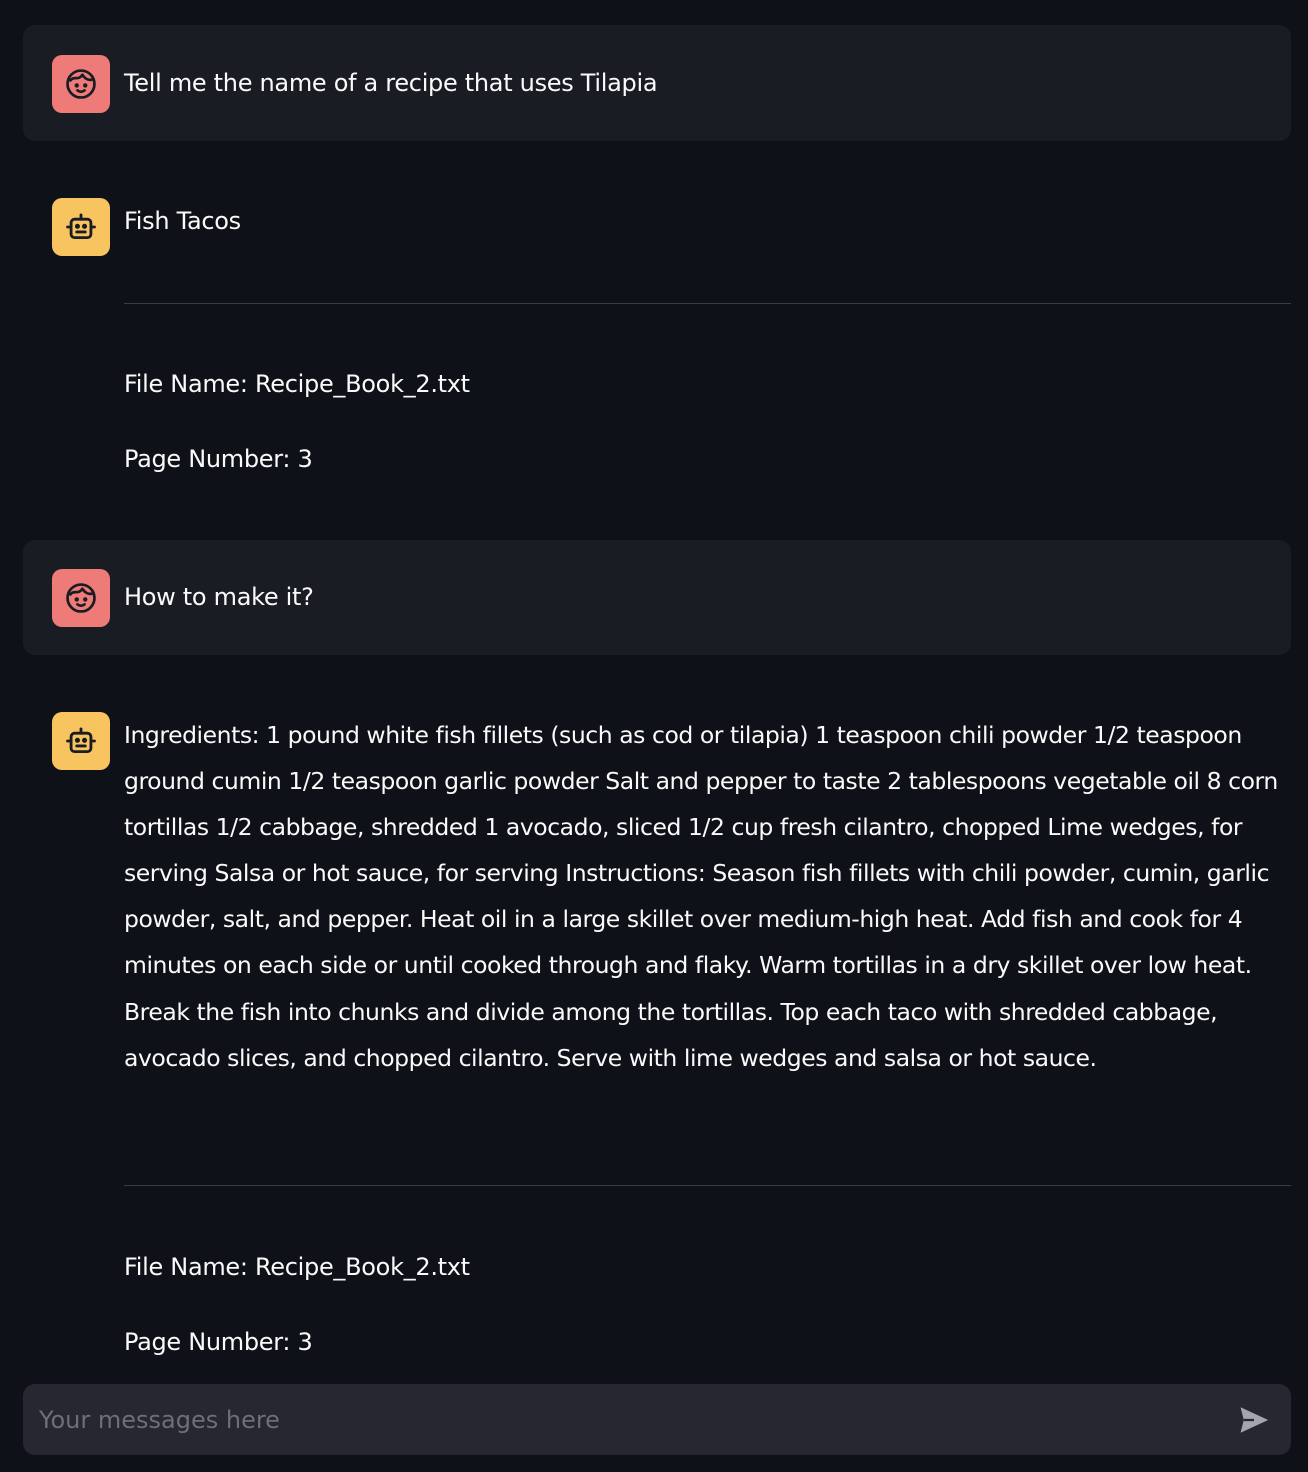  What do you see at coordinates (657, 597) in the screenshot?
I see `user-message: How to make it?` at bounding box center [657, 597].